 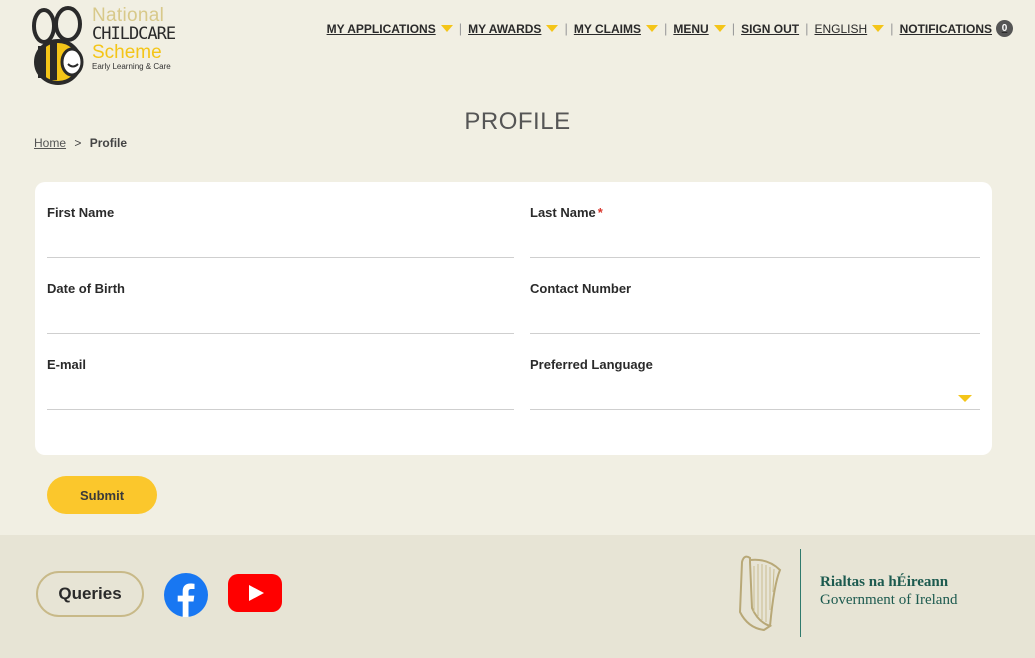 What do you see at coordinates (600, 212) in the screenshot?
I see `required-marker: *` at bounding box center [600, 212].